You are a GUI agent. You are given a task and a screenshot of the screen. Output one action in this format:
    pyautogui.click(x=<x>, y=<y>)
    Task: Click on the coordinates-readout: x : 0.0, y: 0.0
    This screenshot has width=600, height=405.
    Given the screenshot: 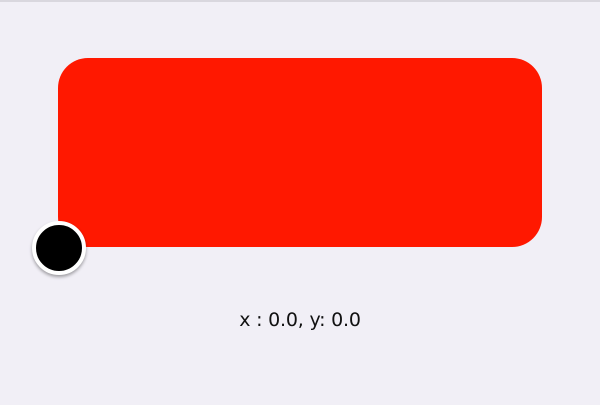 What is the action you would take?
    pyautogui.click(x=300, y=320)
    